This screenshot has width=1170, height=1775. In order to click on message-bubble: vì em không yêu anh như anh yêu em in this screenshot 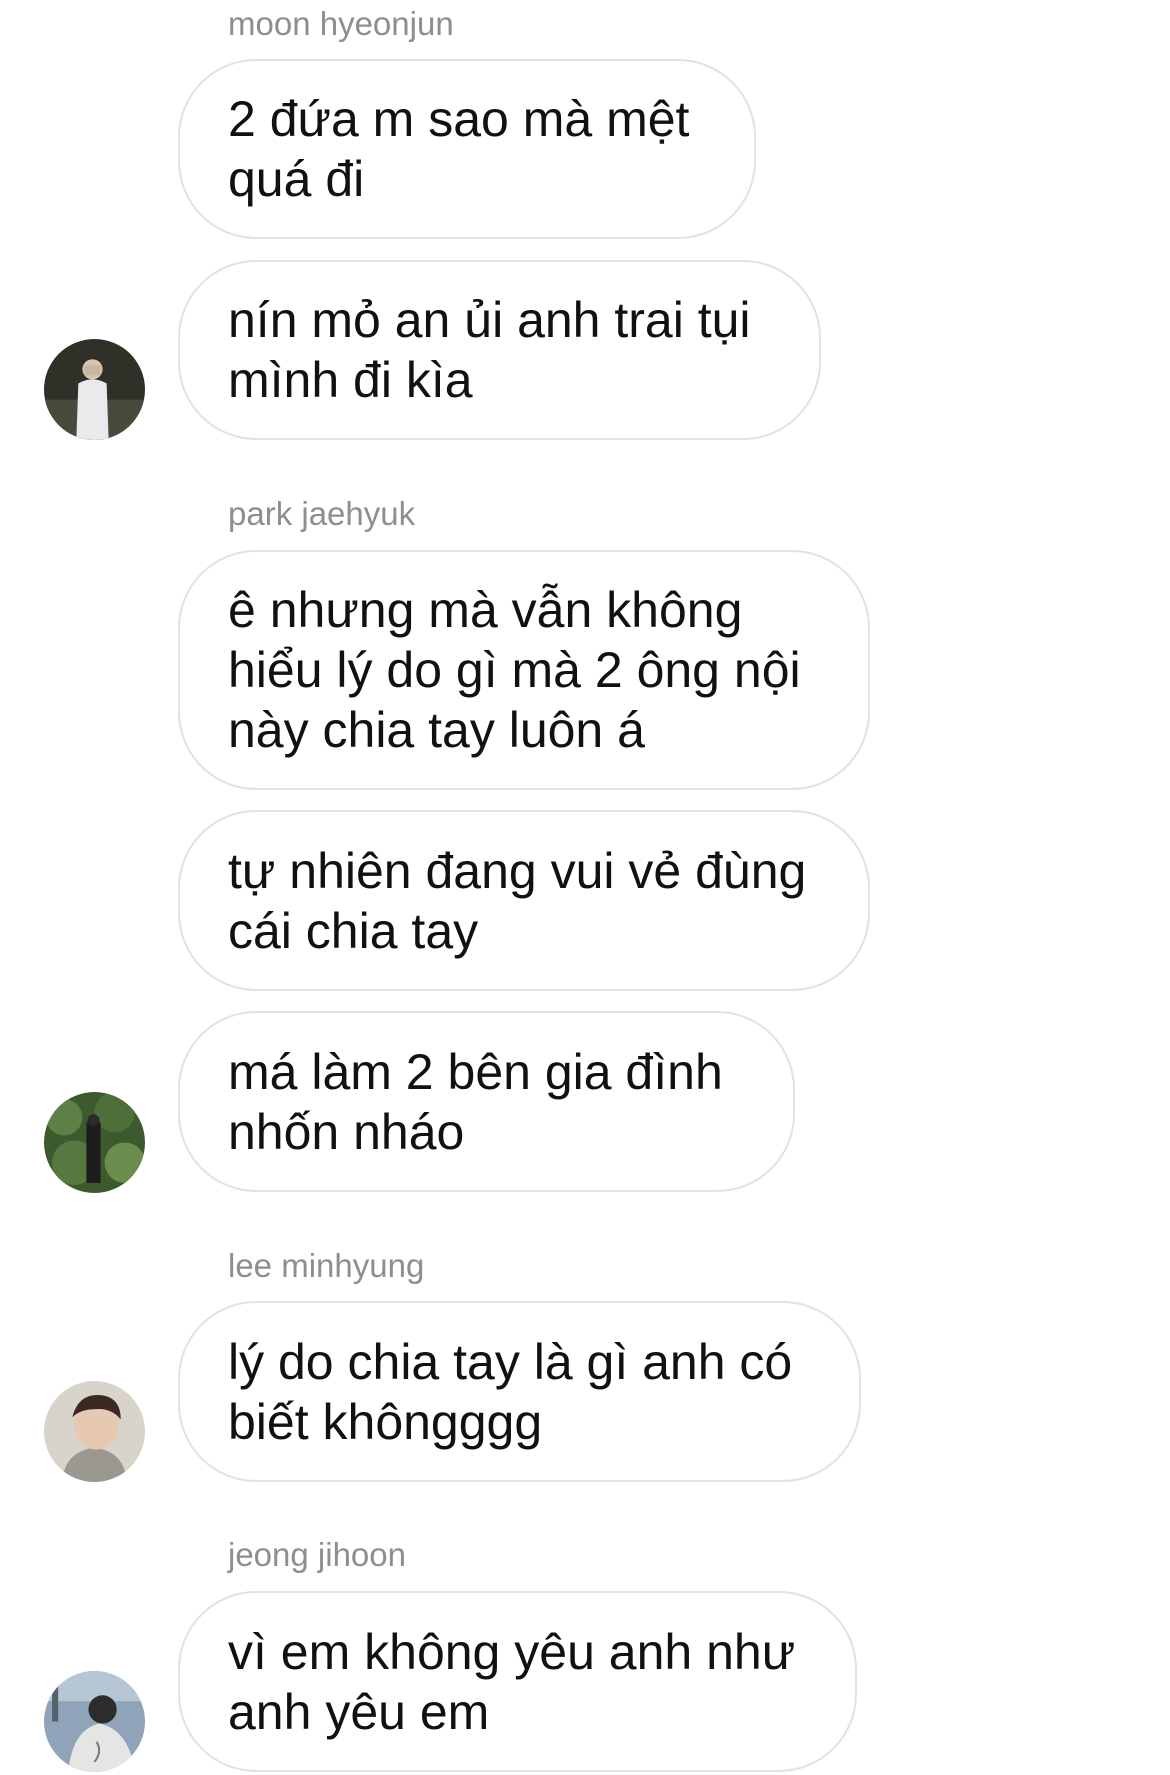, I will do `click(517, 1681)`.